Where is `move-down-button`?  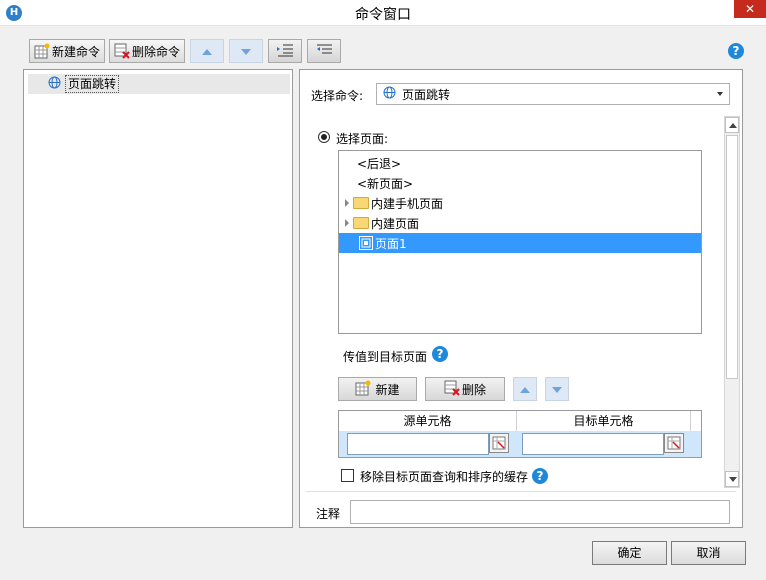 move-down-button is located at coordinates (246, 51).